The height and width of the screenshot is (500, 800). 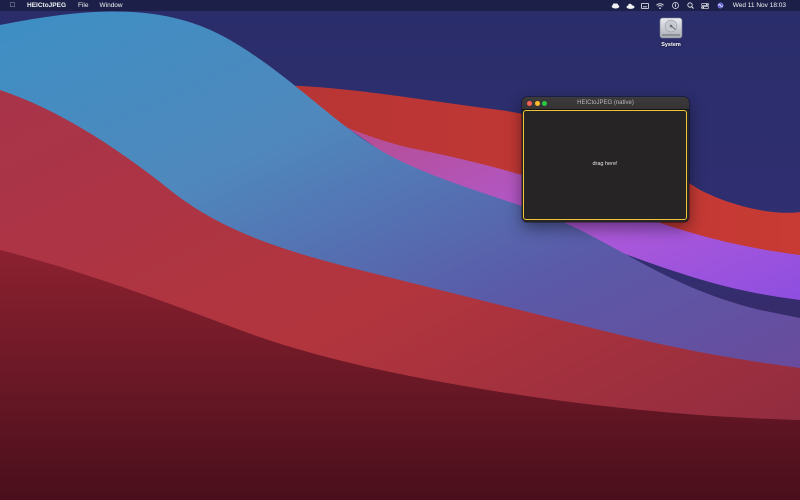 I want to click on drop-zone-label: drag here!, so click(x=605, y=164).